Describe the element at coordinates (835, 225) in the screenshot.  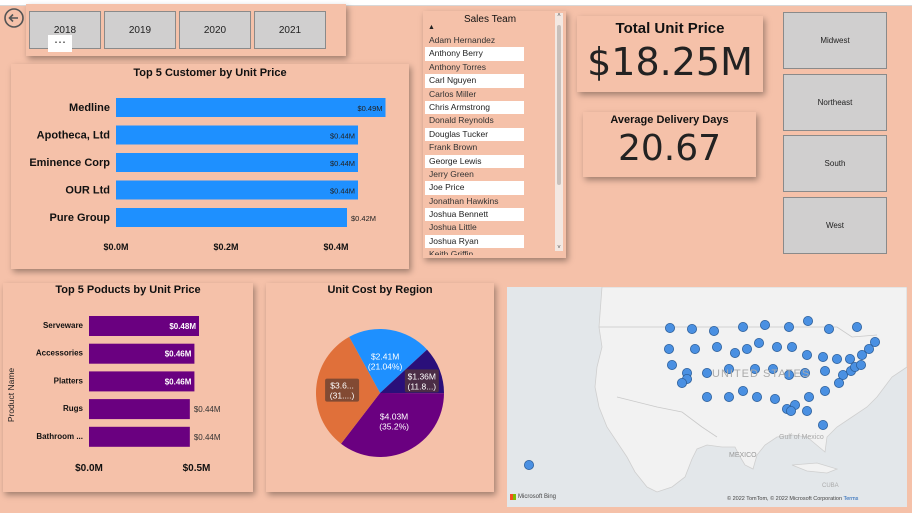
I see `region-button-west: West` at that location.